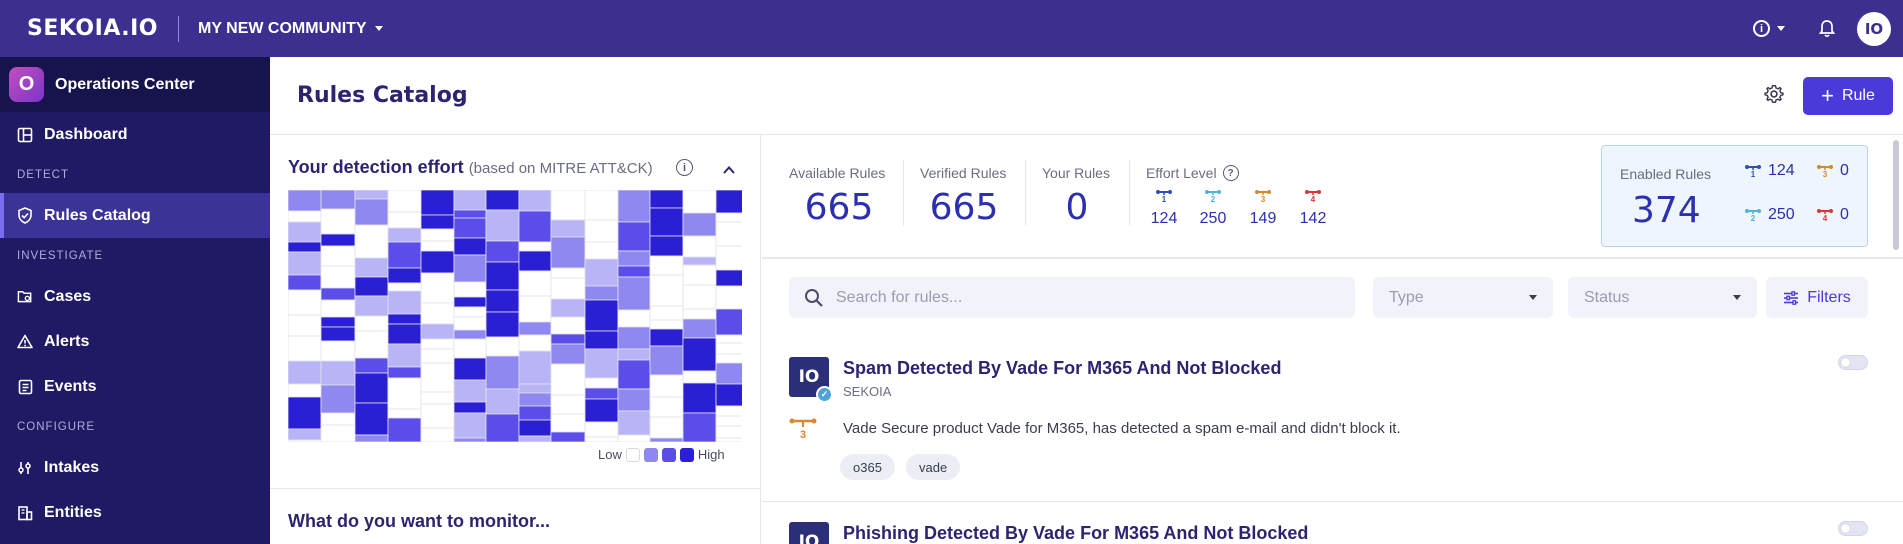  What do you see at coordinates (1874, 28) in the screenshot?
I see `user-avatar: IO` at bounding box center [1874, 28].